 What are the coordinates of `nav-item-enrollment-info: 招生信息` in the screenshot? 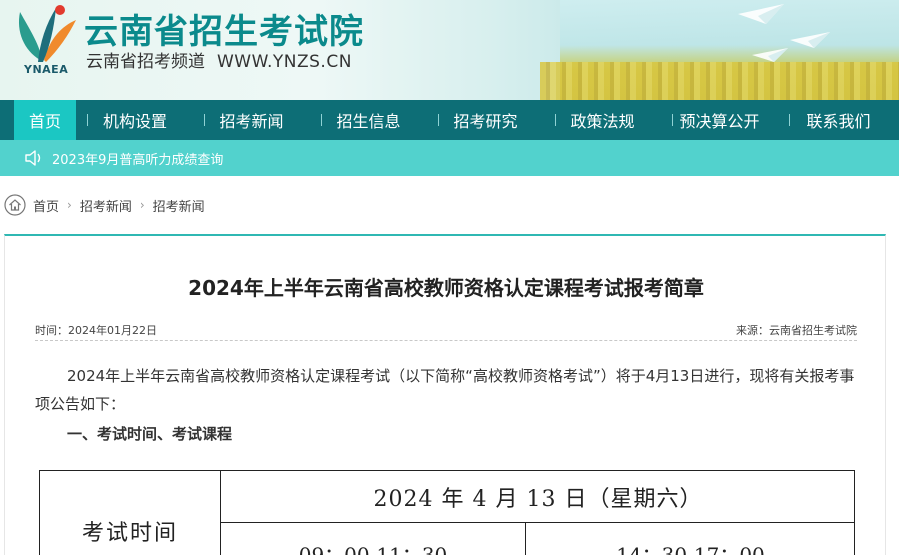 It's located at (368, 120).